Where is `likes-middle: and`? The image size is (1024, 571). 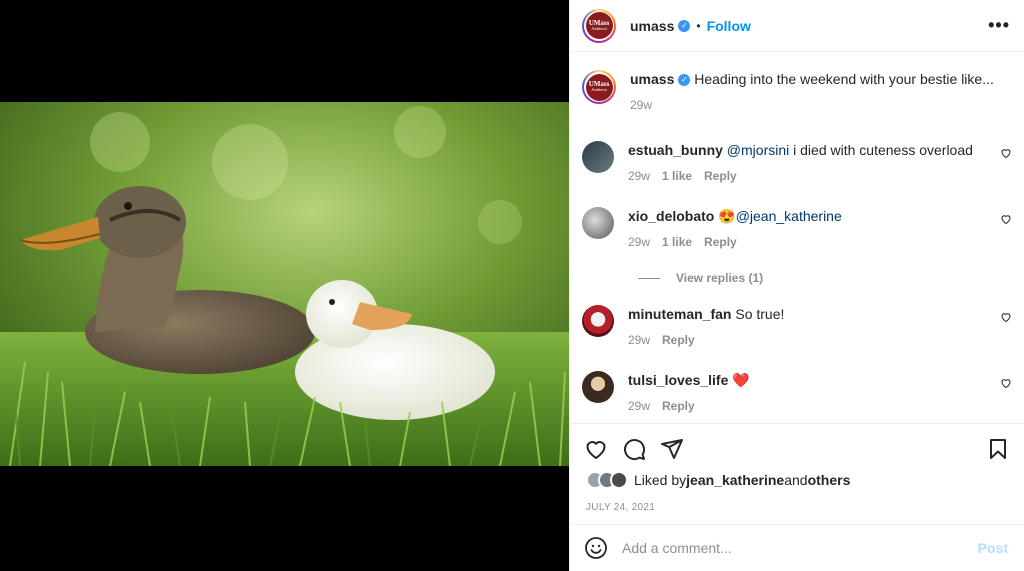
likes-middle: and is located at coordinates (796, 480).